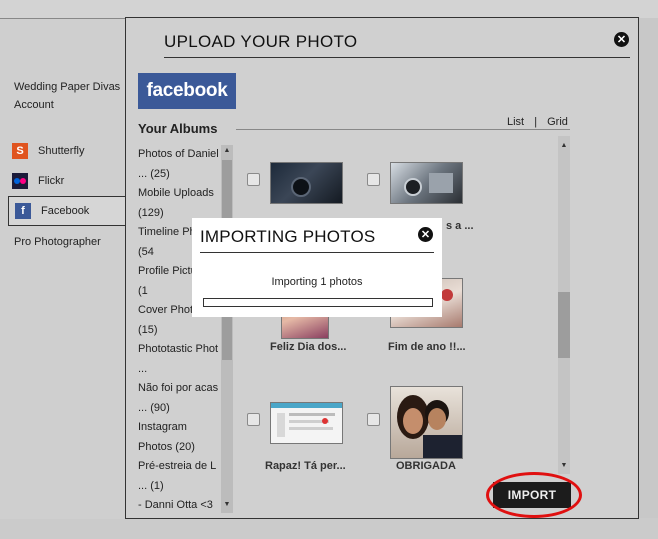  Describe the element at coordinates (557, 122) in the screenshot. I see `grid-view-link: Grid` at that location.